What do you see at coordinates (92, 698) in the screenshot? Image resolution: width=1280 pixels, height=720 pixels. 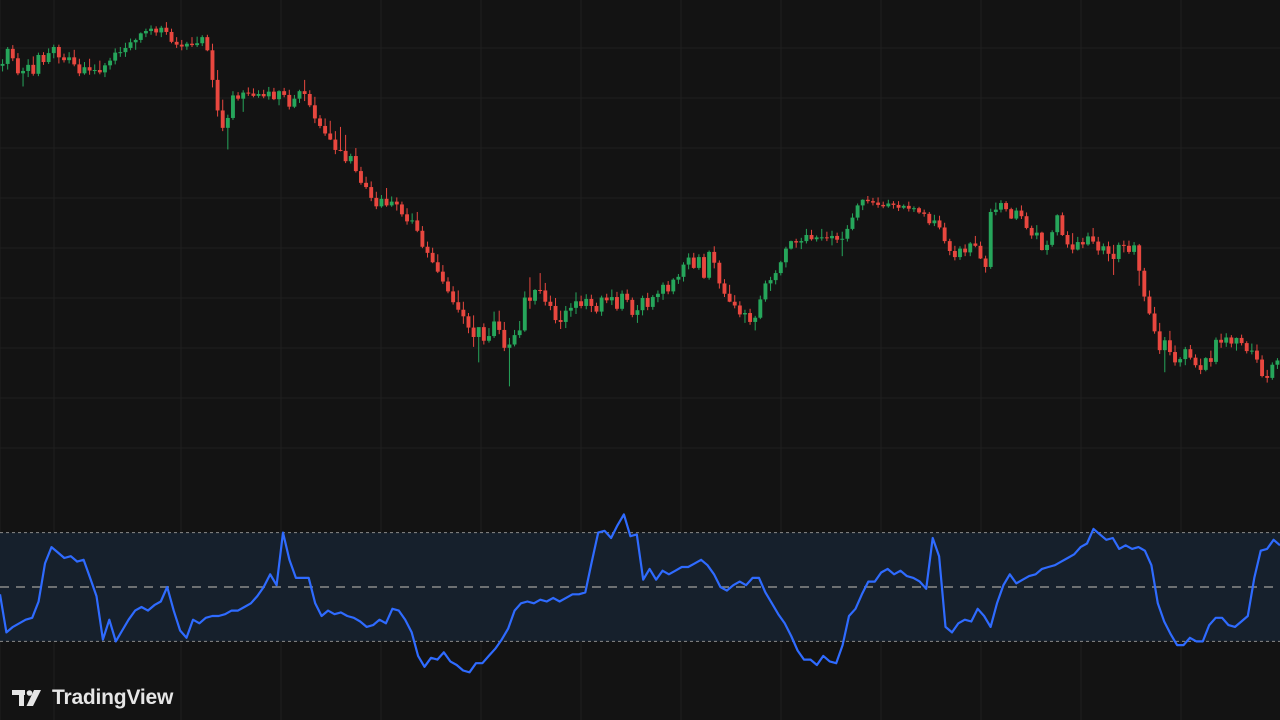 I see `tradingview-brand: TradingView` at bounding box center [92, 698].